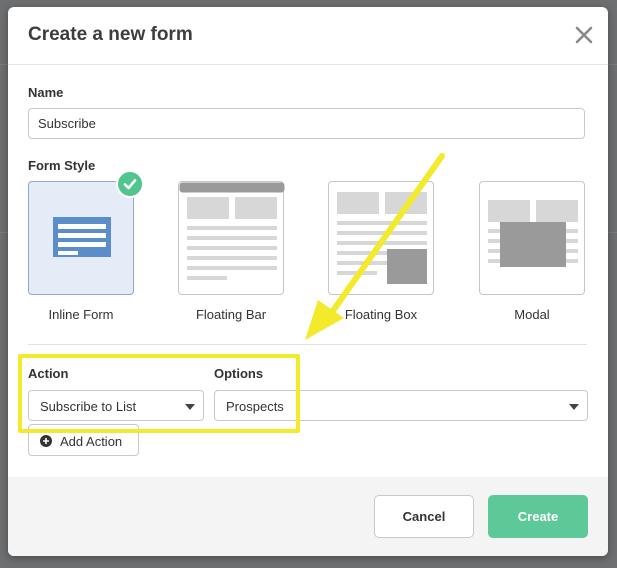 The width and height of the screenshot is (617, 568). I want to click on plus-circle-icon, so click(46, 441).